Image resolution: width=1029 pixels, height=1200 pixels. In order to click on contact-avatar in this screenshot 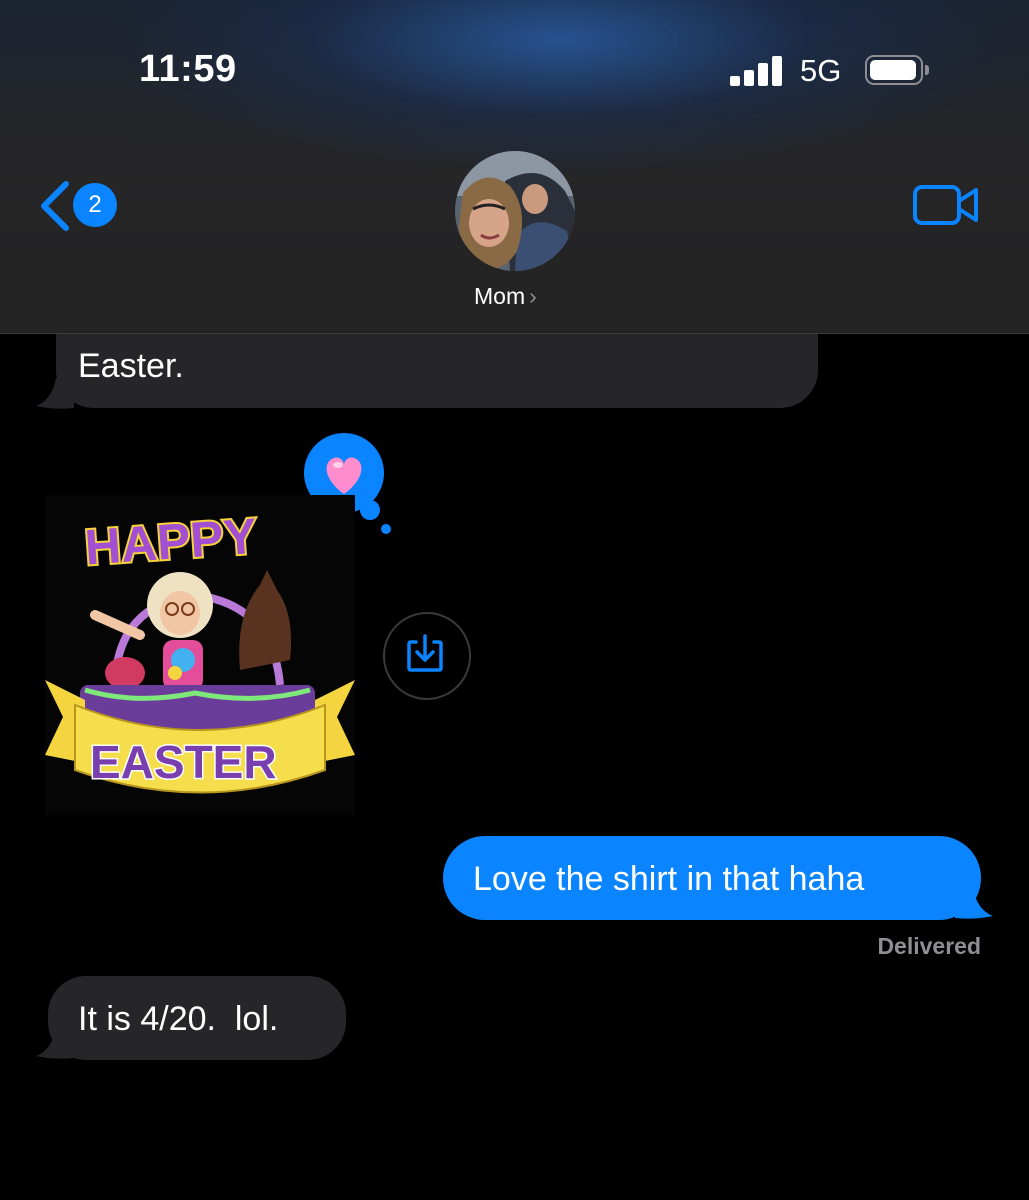, I will do `click(515, 211)`.